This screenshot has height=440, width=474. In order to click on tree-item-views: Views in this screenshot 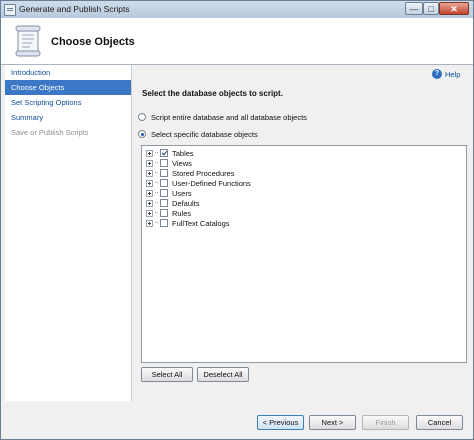, I will do `click(169, 163)`.